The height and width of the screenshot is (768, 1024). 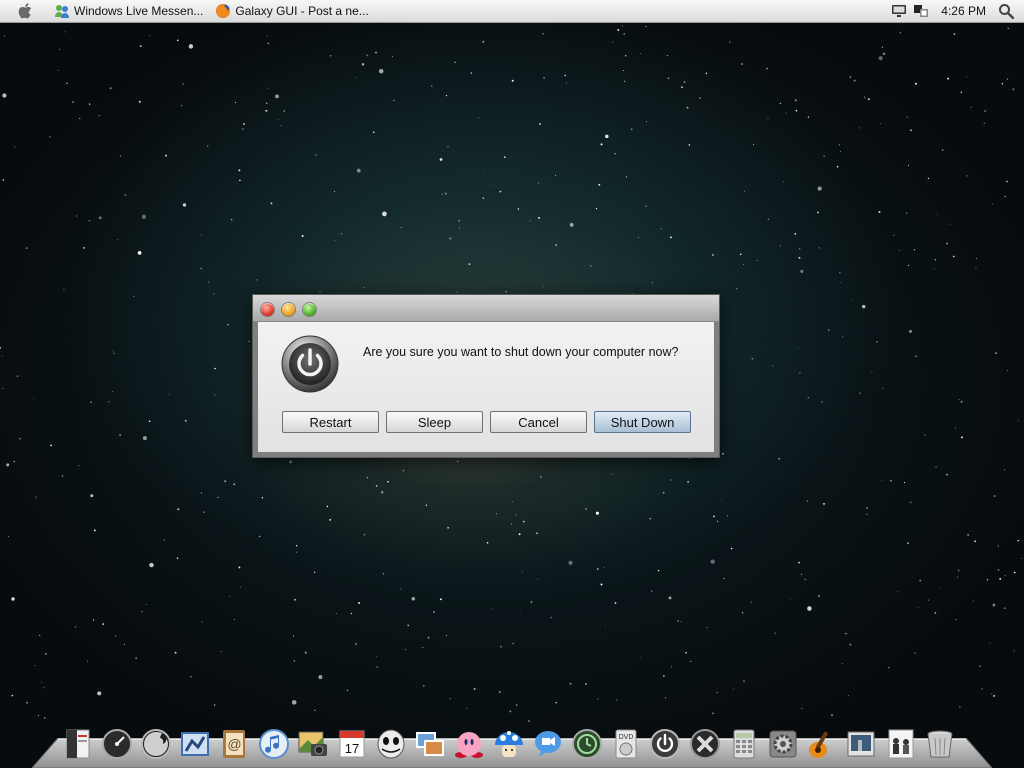 I want to click on shut-down-button: Shut Down, so click(x=642, y=422).